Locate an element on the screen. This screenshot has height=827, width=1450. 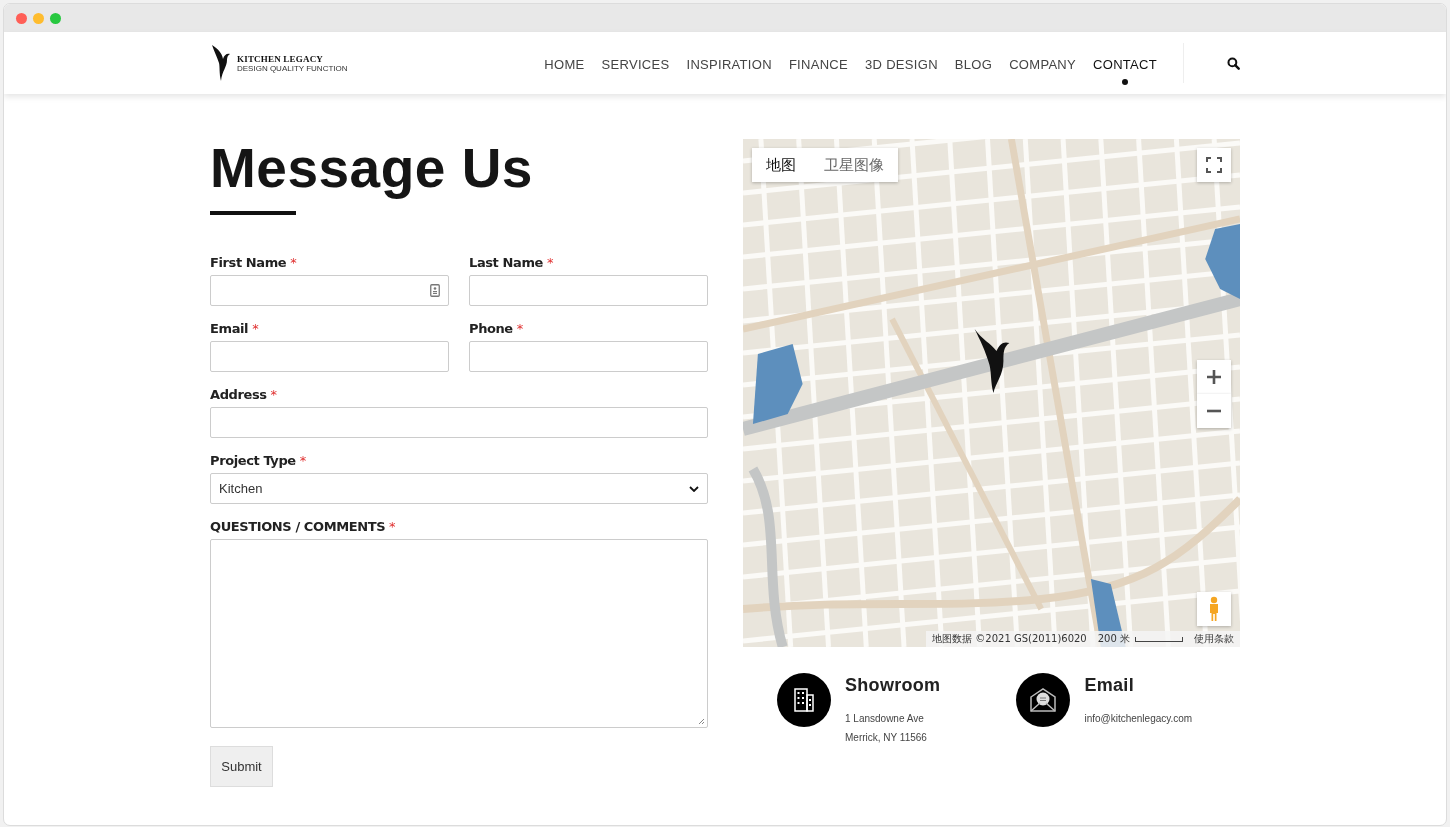
nav-link: COMPANY is located at coordinates (1043, 71).